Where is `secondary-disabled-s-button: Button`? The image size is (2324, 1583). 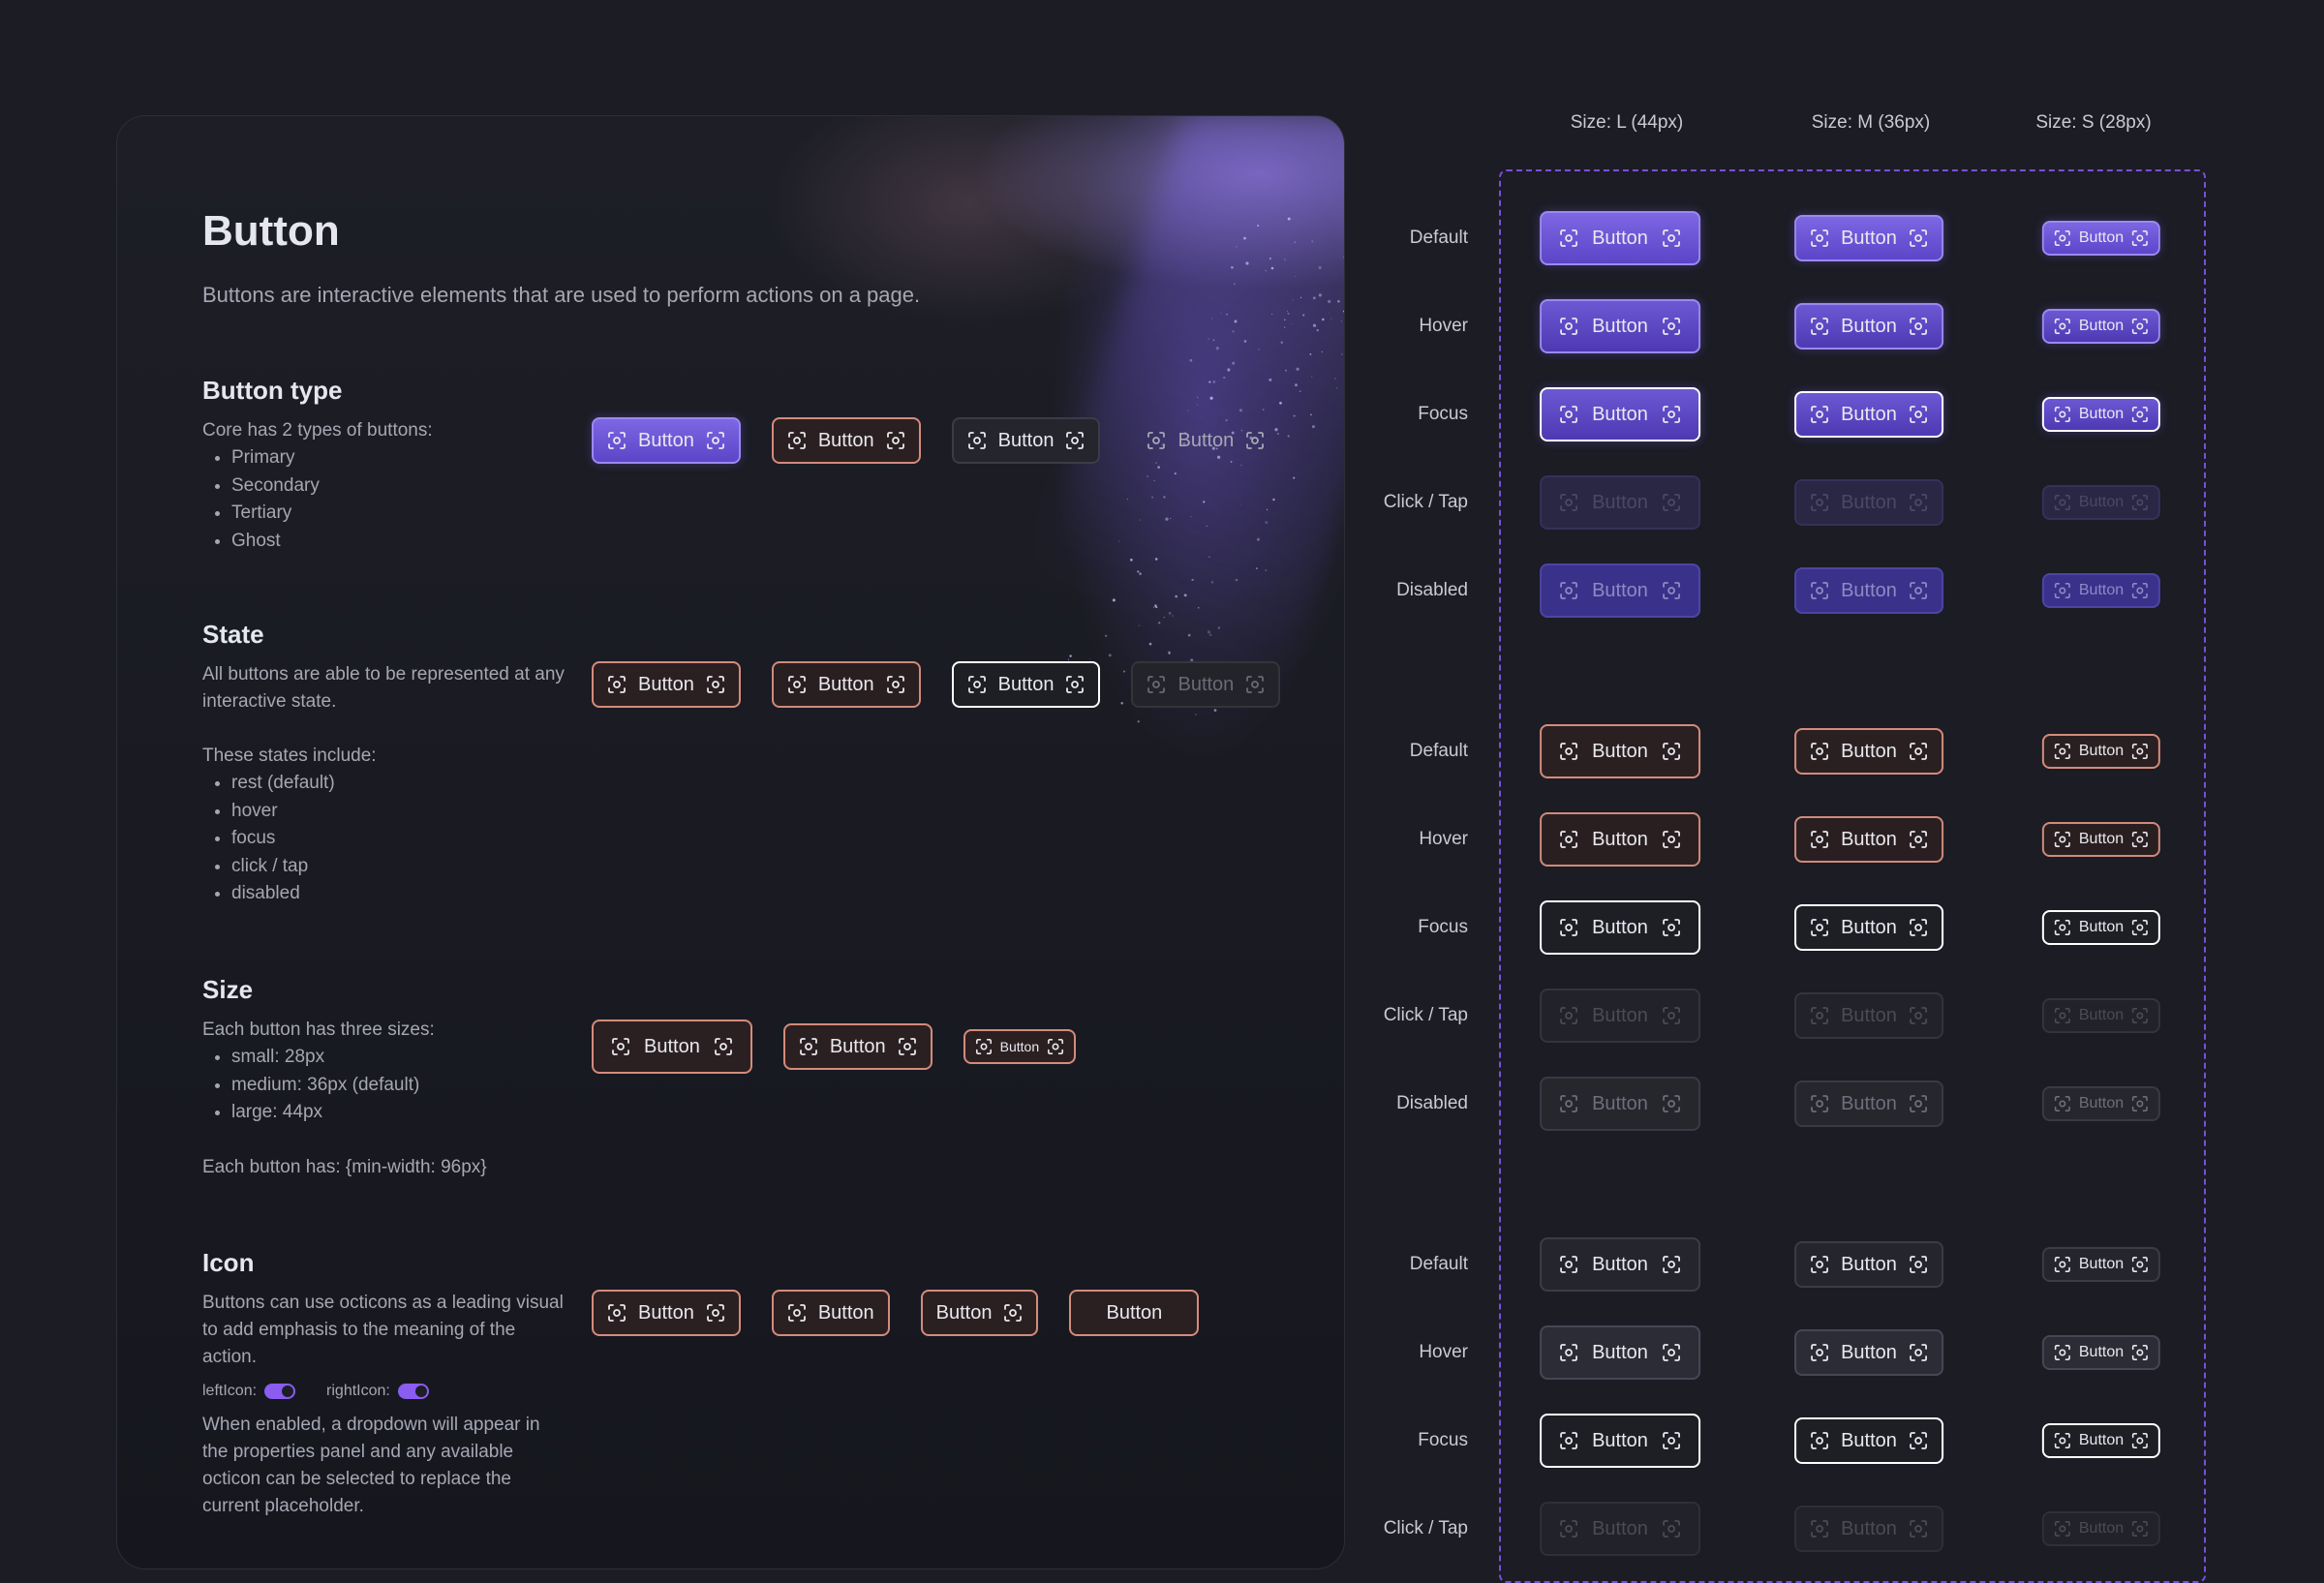 secondary-disabled-s-button: Button is located at coordinates (2101, 1103).